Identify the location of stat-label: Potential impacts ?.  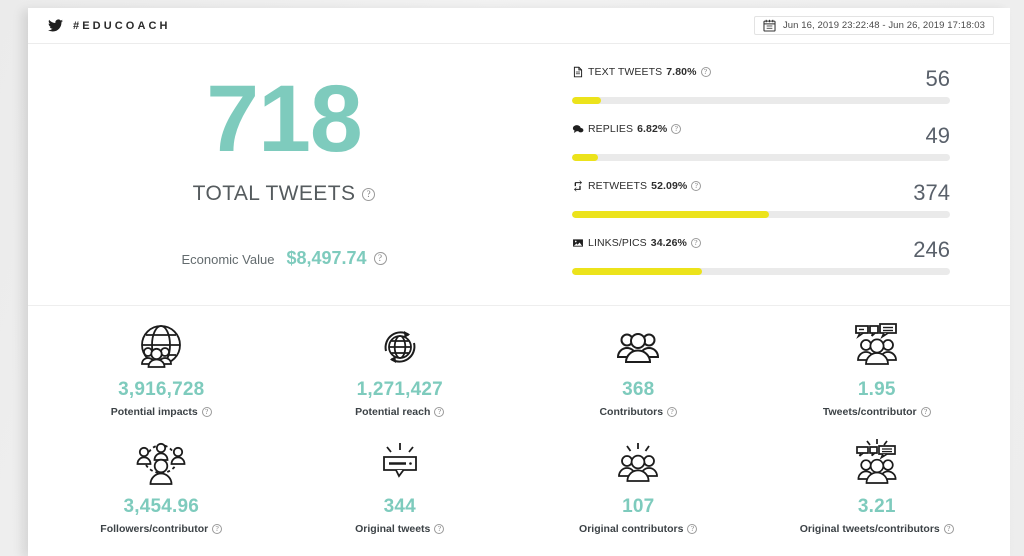
(161, 412).